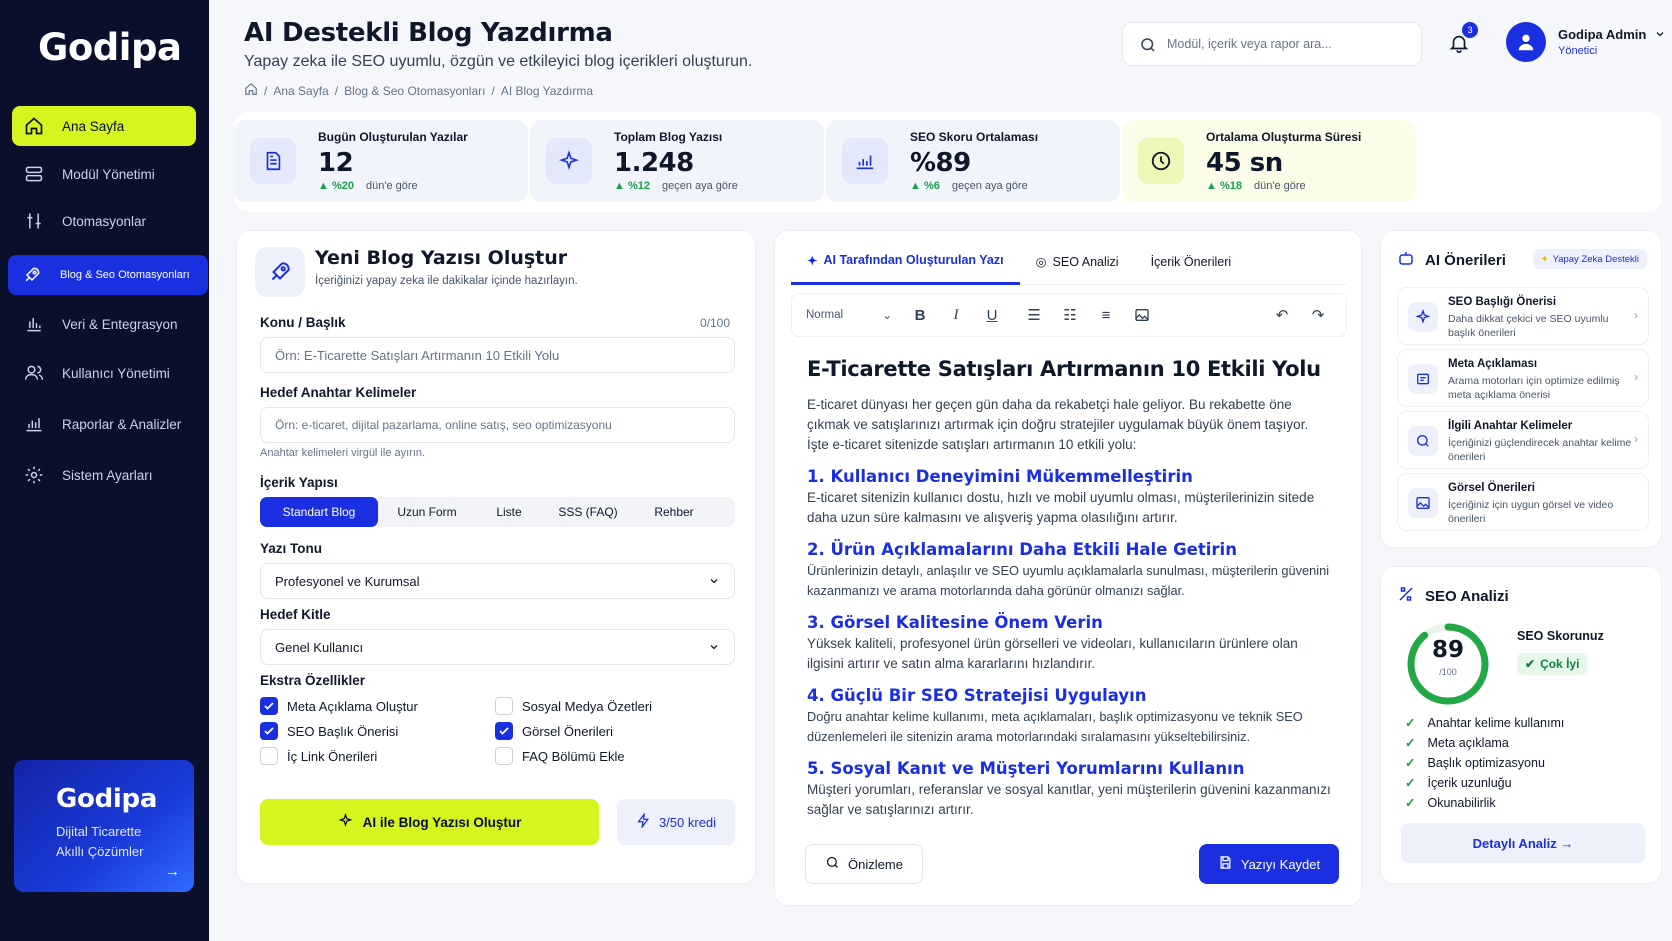  I want to click on sidebar-item-label: Kullanıcı Yönetimi, so click(116, 373).